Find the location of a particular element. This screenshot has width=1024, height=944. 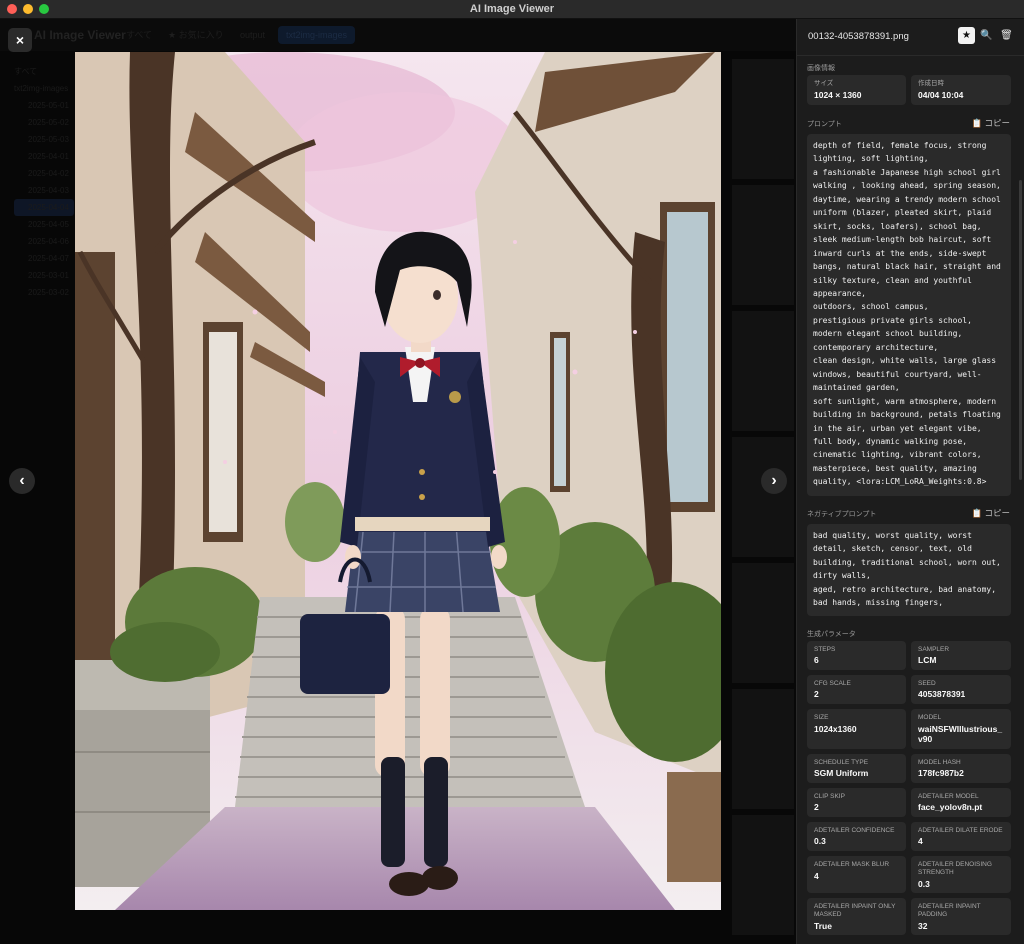

size-card: サイズ 1024 × 1360 is located at coordinates (856, 90).